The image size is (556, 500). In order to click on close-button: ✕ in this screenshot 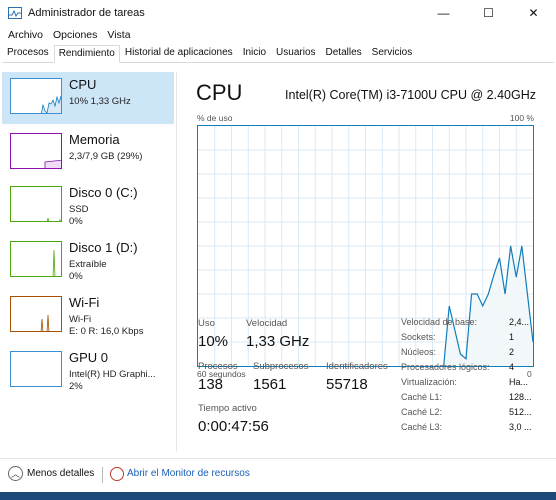, I will do `click(533, 13)`.